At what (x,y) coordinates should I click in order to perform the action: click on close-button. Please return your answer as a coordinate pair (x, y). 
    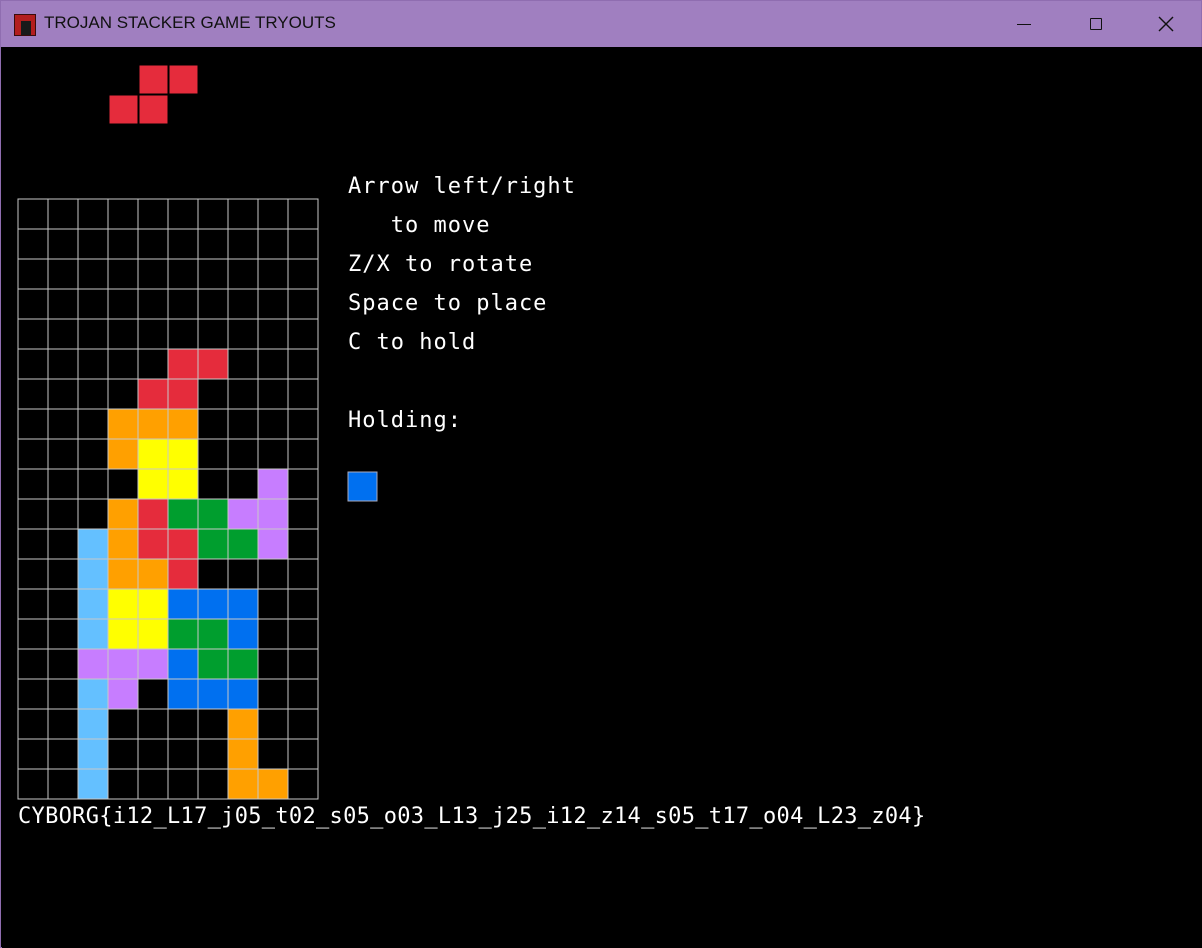
    Looking at the image, I should click on (1166, 24).